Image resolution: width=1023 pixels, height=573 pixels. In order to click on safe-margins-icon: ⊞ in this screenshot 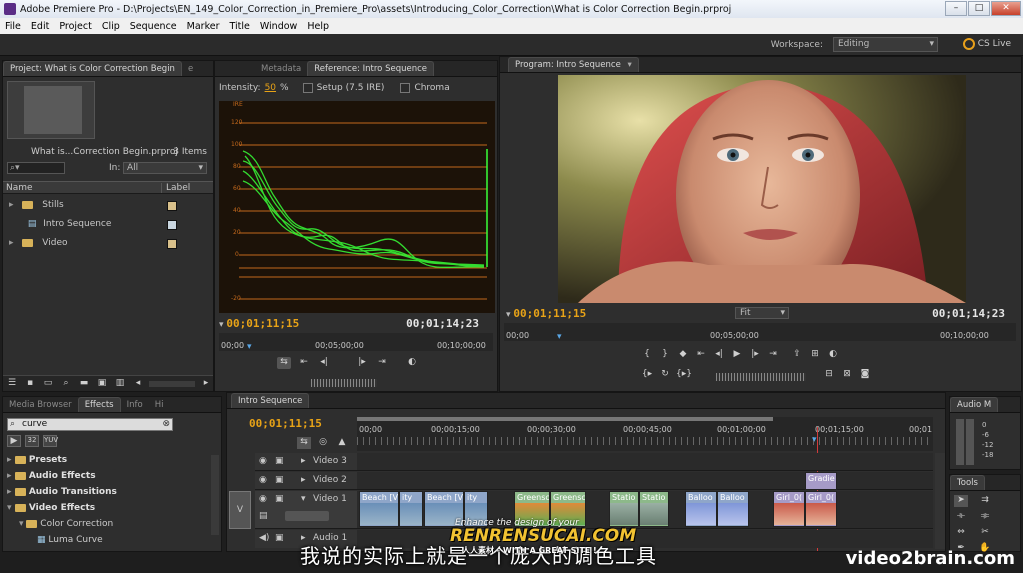, I will do `click(815, 355)`.